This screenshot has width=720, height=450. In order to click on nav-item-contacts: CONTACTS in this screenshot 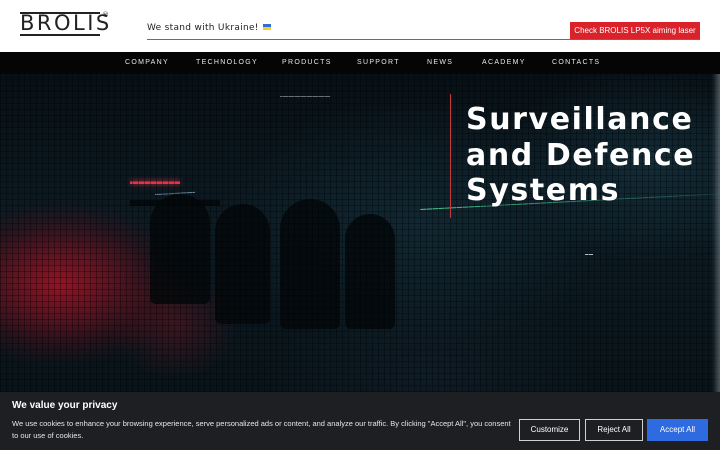, I will do `click(576, 62)`.